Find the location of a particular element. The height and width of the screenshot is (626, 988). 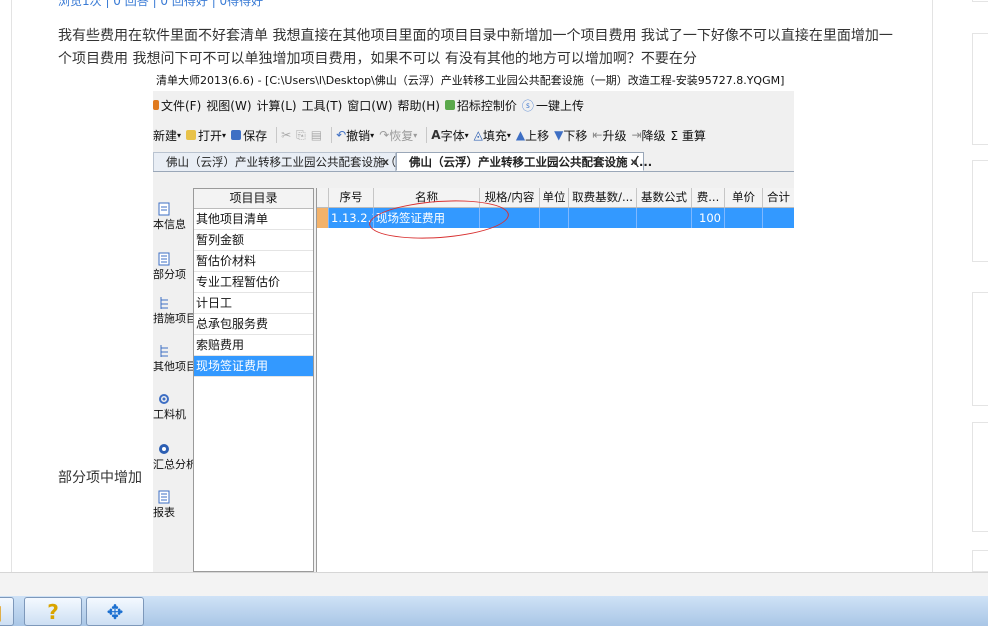

arrow-up-icon: ▲ is located at coordinates (520, 135).